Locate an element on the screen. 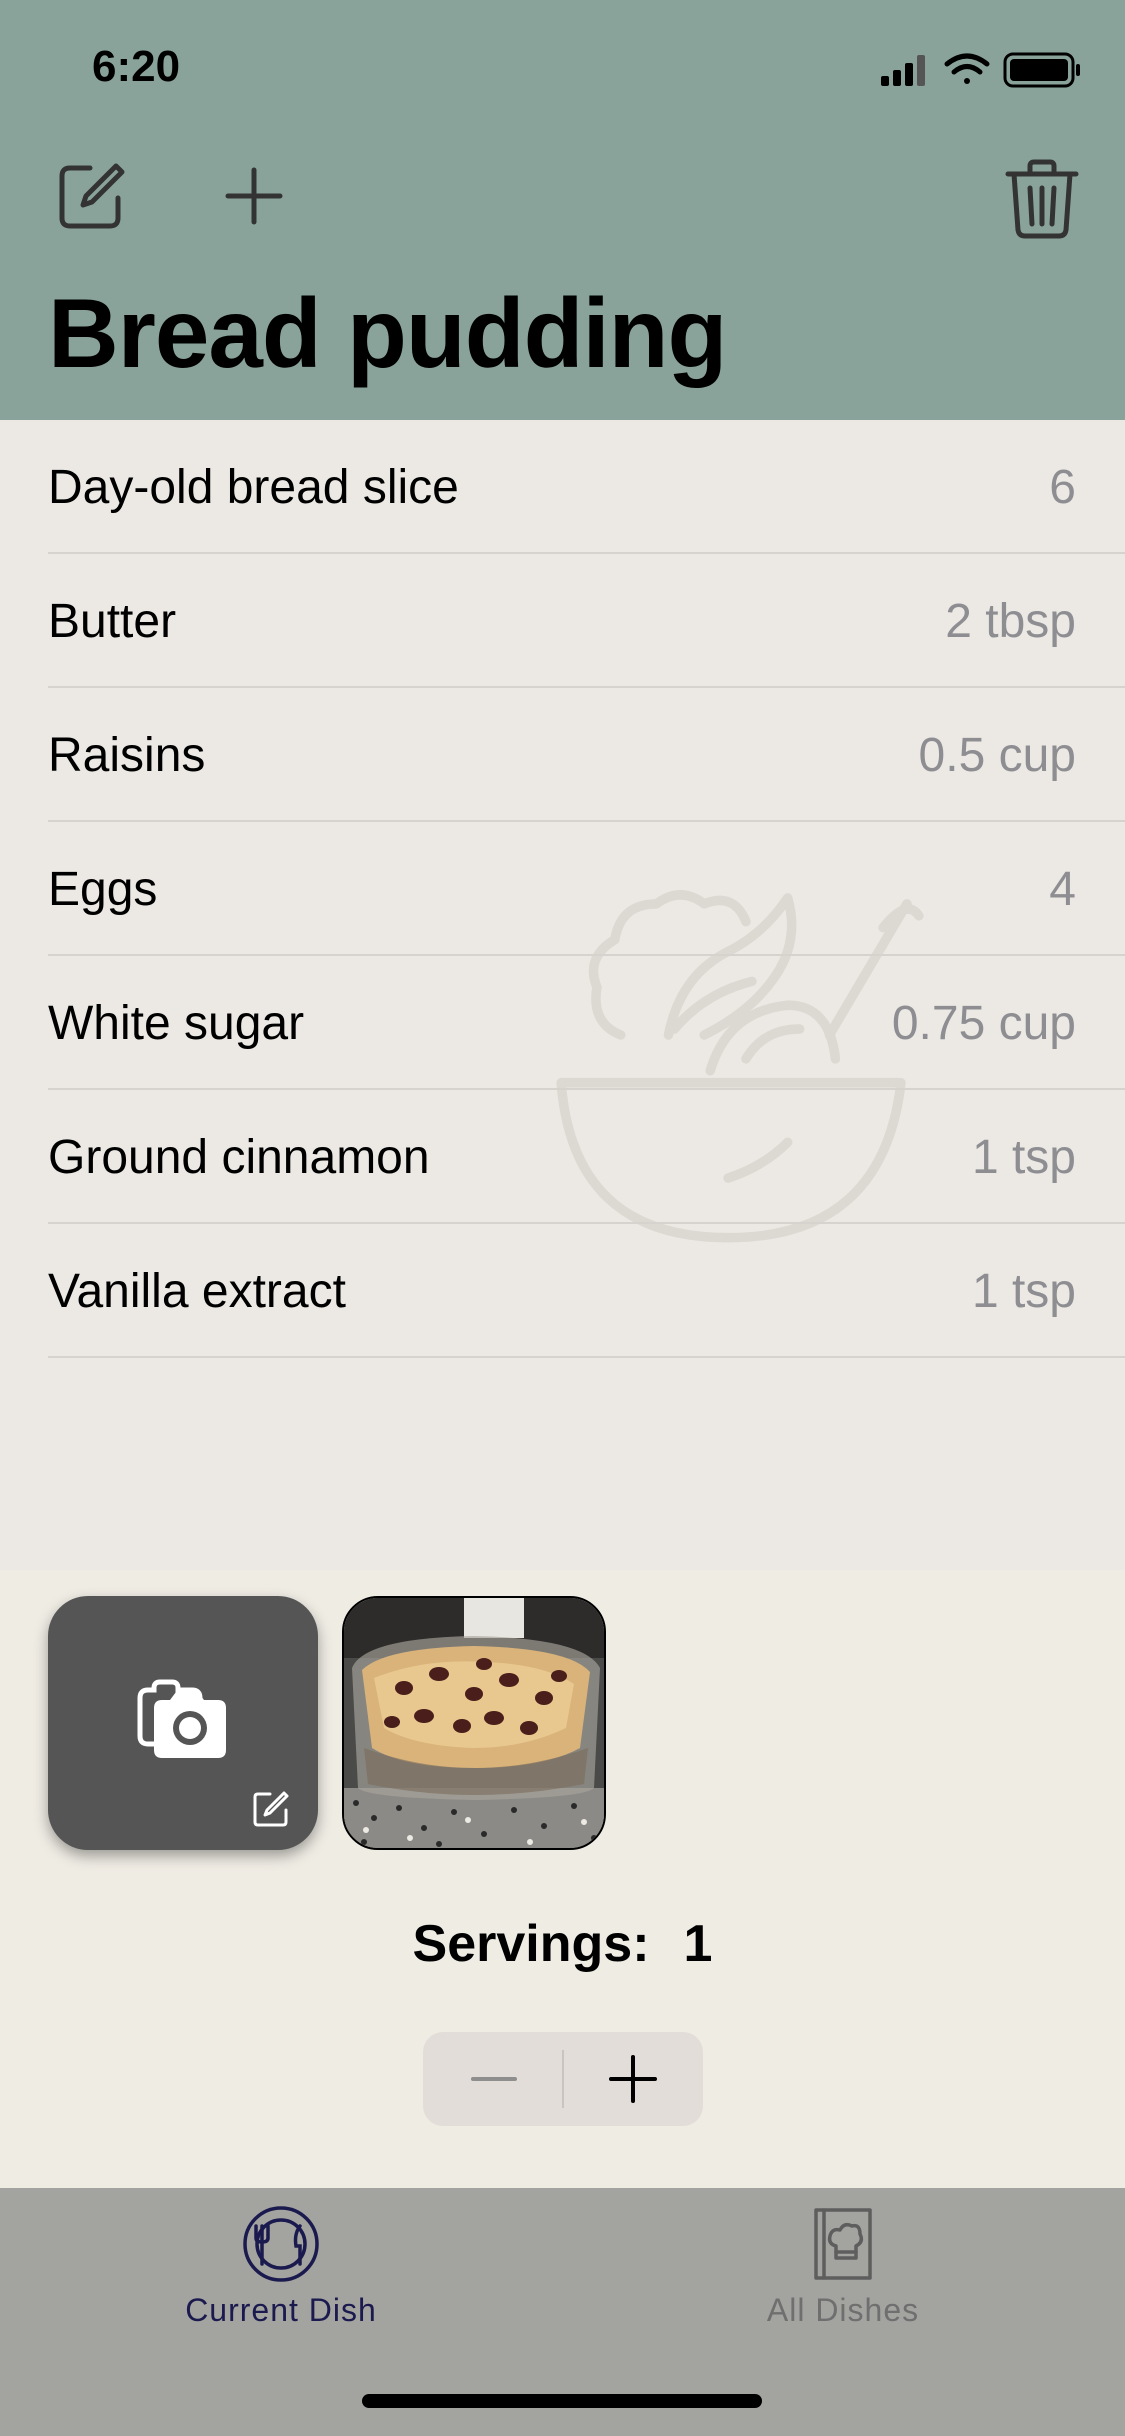  dish-photo is located at coordinates (474, 1723).